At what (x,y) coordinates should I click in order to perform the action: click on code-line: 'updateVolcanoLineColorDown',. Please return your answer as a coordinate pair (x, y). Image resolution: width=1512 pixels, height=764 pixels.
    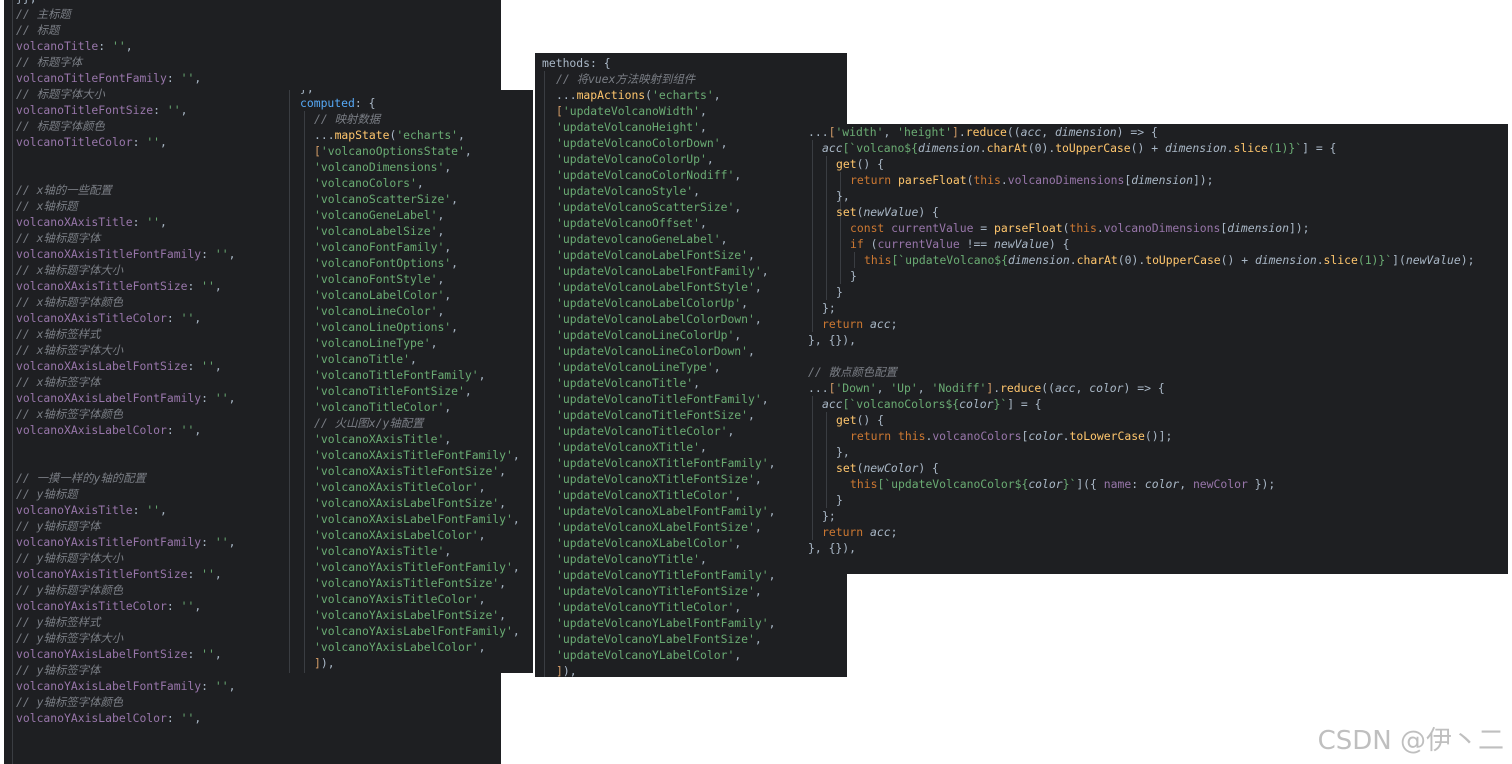
    Looking at the image, I should click on (655, 351).